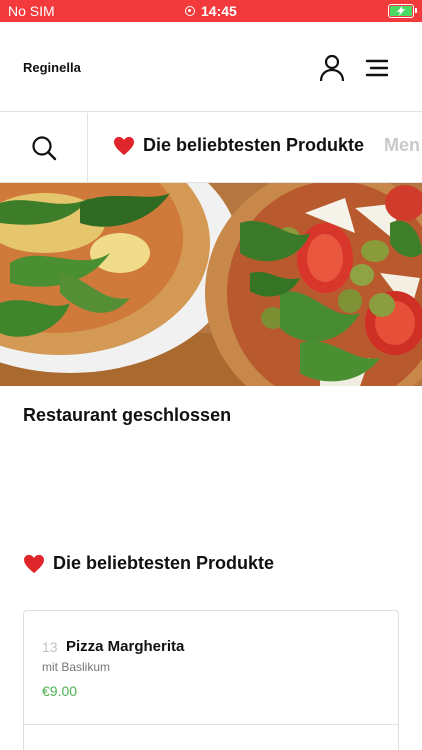 The width and height of the screenshot is (422, 750). I want to click on battery-fill, so click(401, 11).